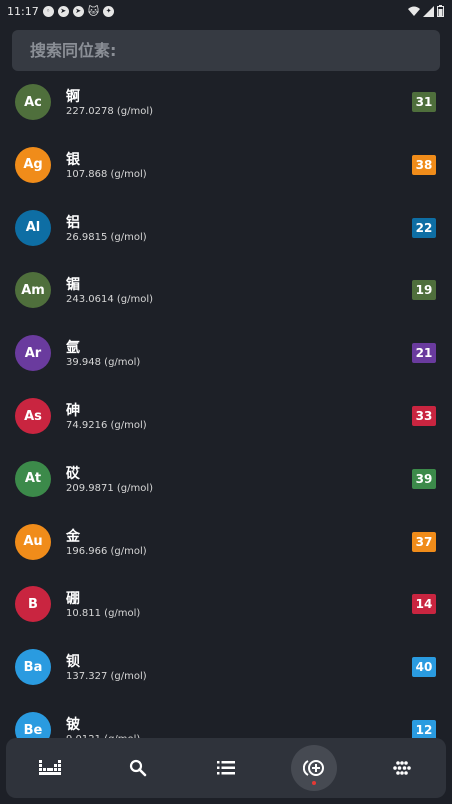 The width and height of the screenshot is (452, 804). I want to click on element-name: 铝, so click(73, 222).